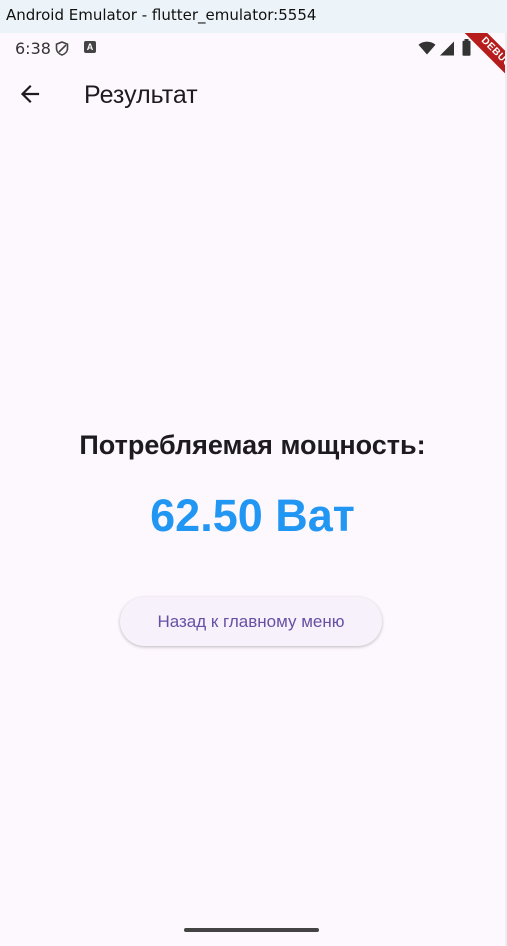  Describe the element at coordinates (33, 48) in the screenshot. I see `status-time: 6:38` at that location.